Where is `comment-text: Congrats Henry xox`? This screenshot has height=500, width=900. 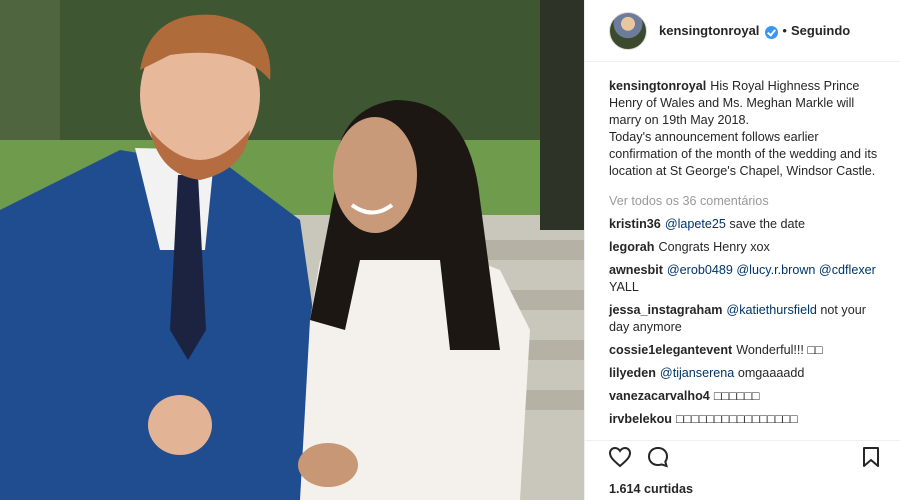 comment-text: Congrats Henry xox is located at coordinates (714, 247).